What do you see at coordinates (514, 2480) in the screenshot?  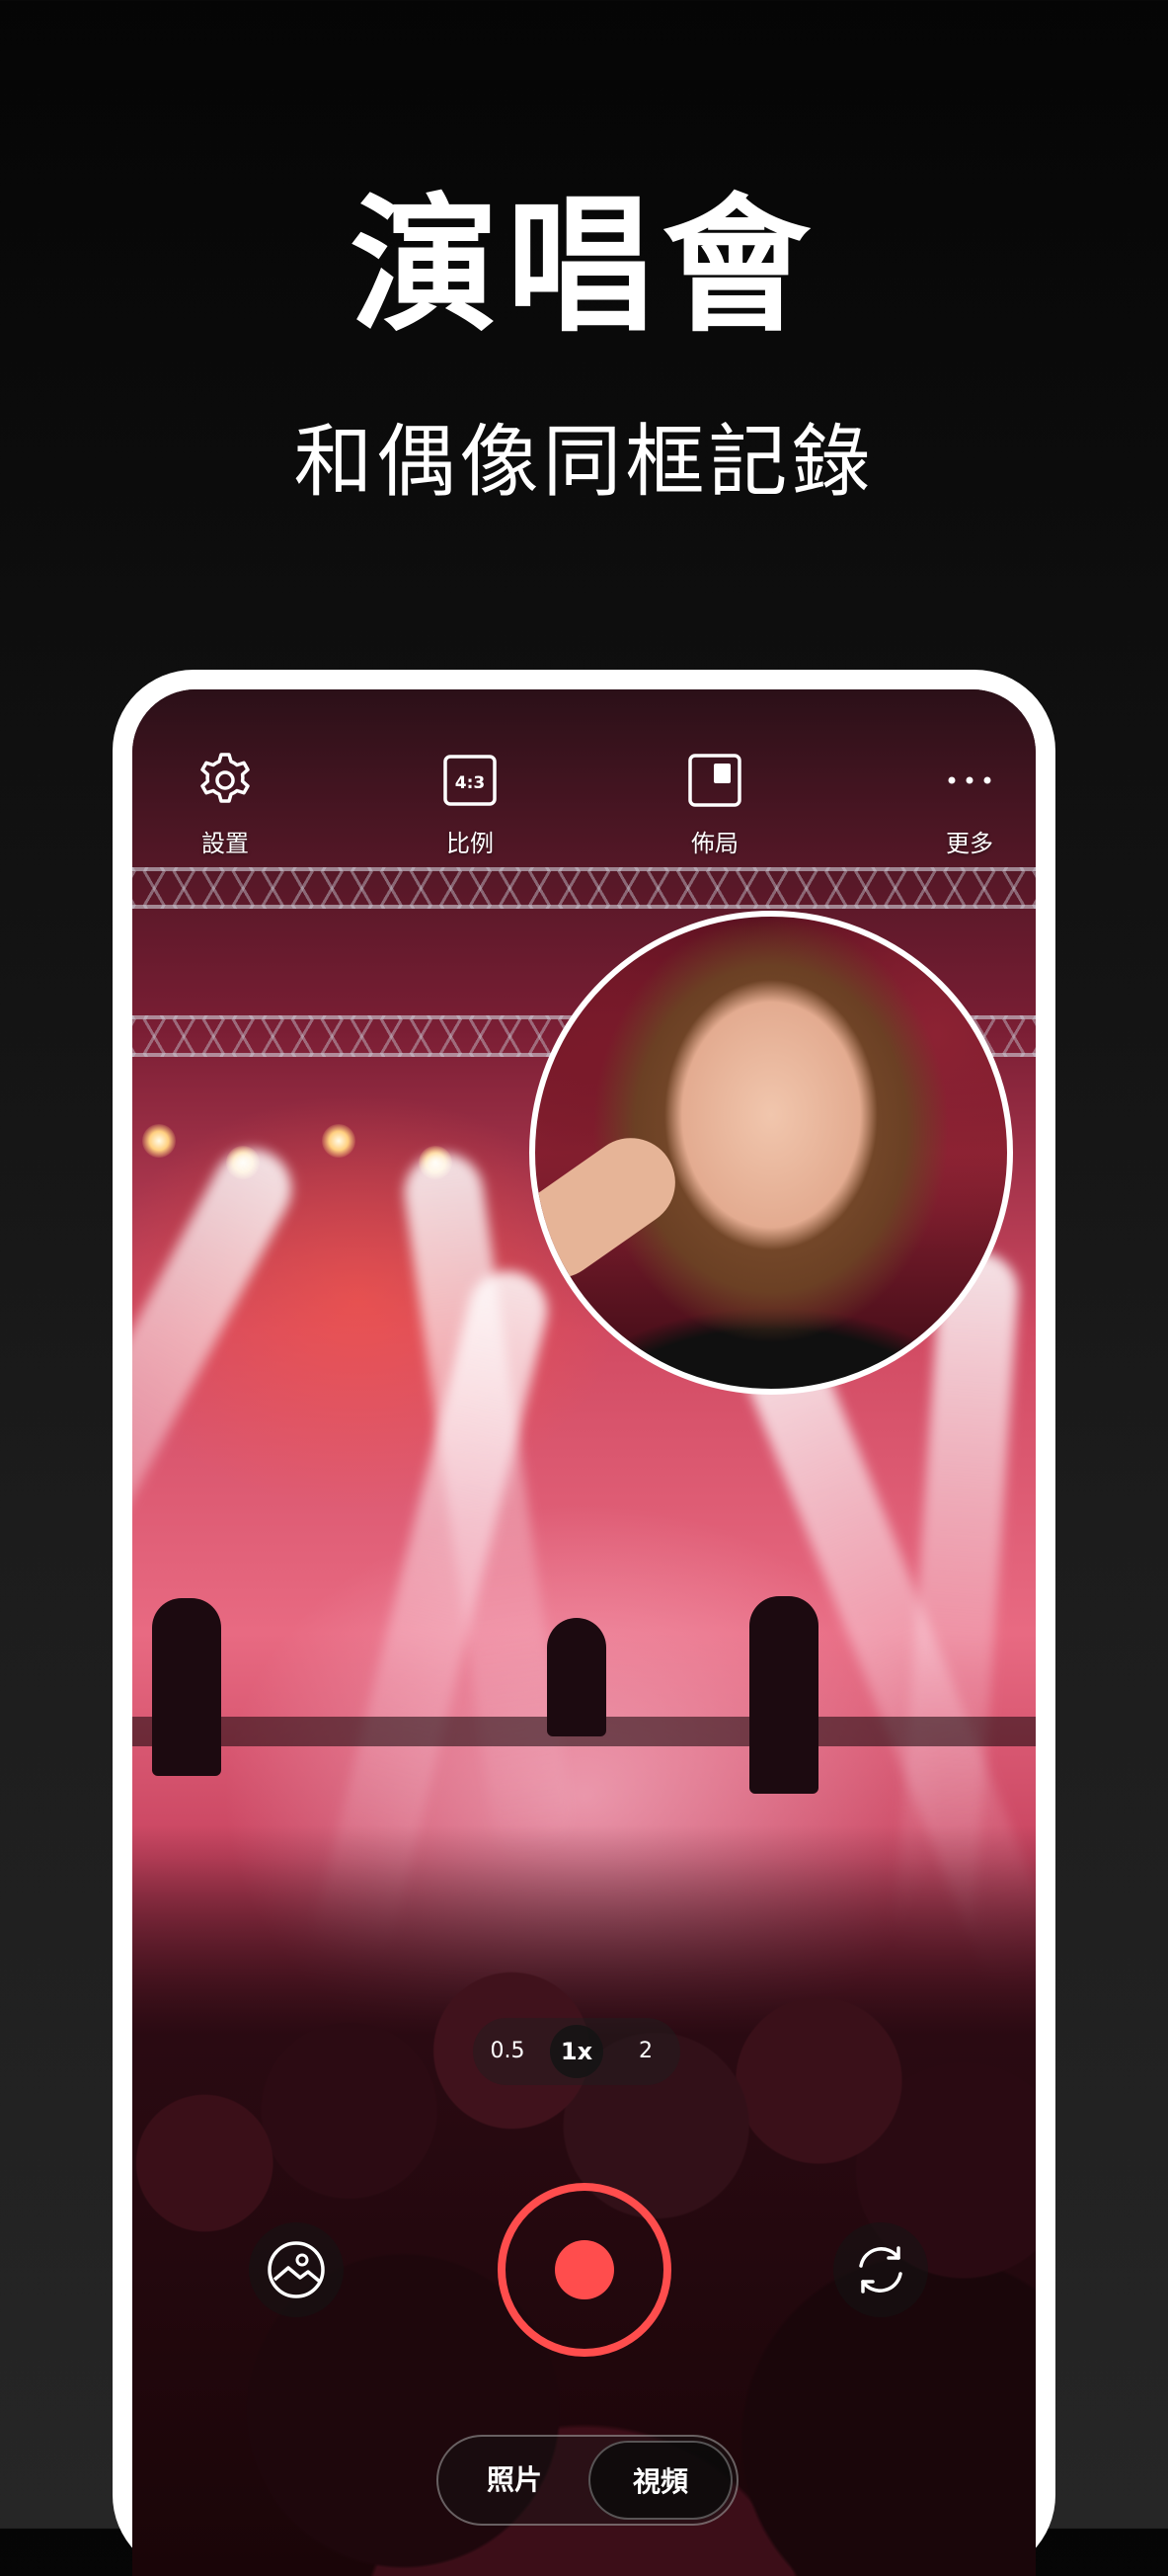 I see `mode-photo-tab: 照片` at bounding box center [514, 2480].